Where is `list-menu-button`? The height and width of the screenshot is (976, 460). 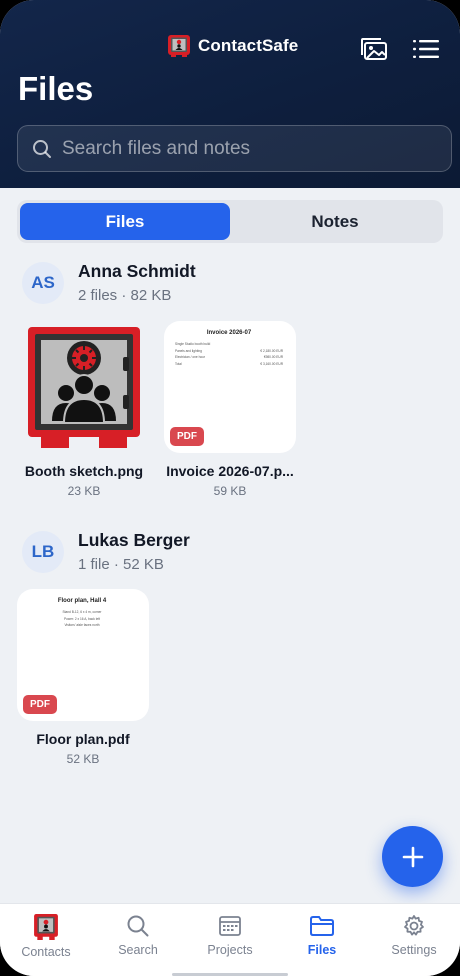
list-menu-button is located at coordinates (426, 49).